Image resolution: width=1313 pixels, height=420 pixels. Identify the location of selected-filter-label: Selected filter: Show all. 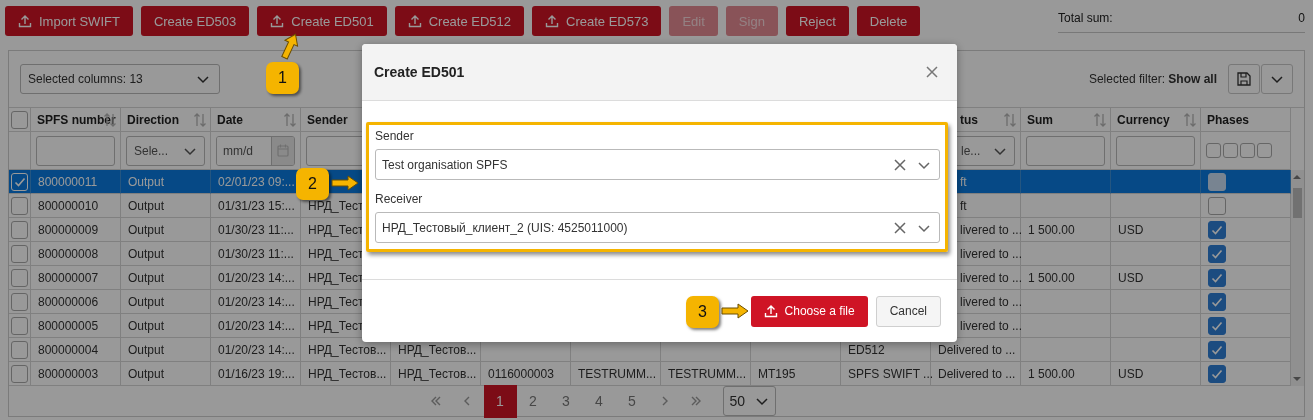
(1152, 79).